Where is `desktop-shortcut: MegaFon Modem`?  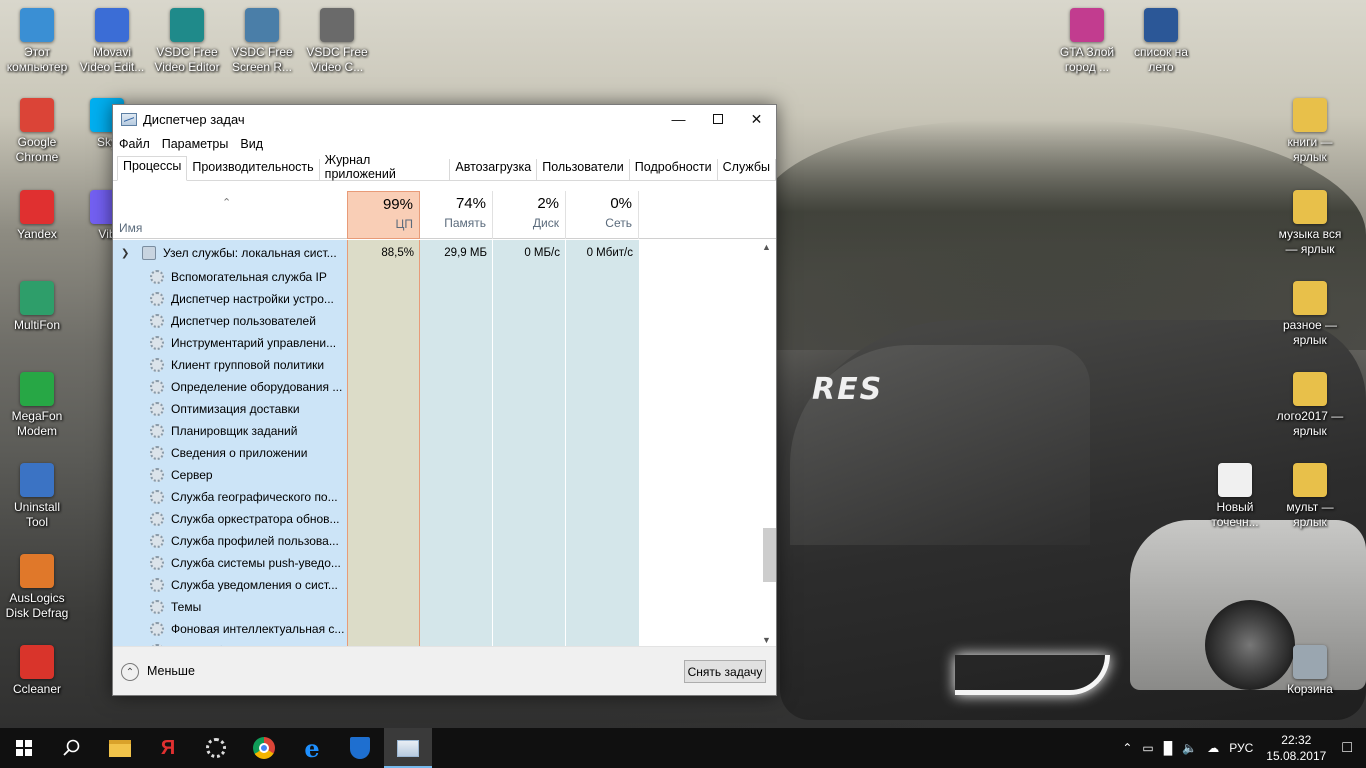 desktop-shortcut: MegaFon Modem is located at coordinates (37, 405).